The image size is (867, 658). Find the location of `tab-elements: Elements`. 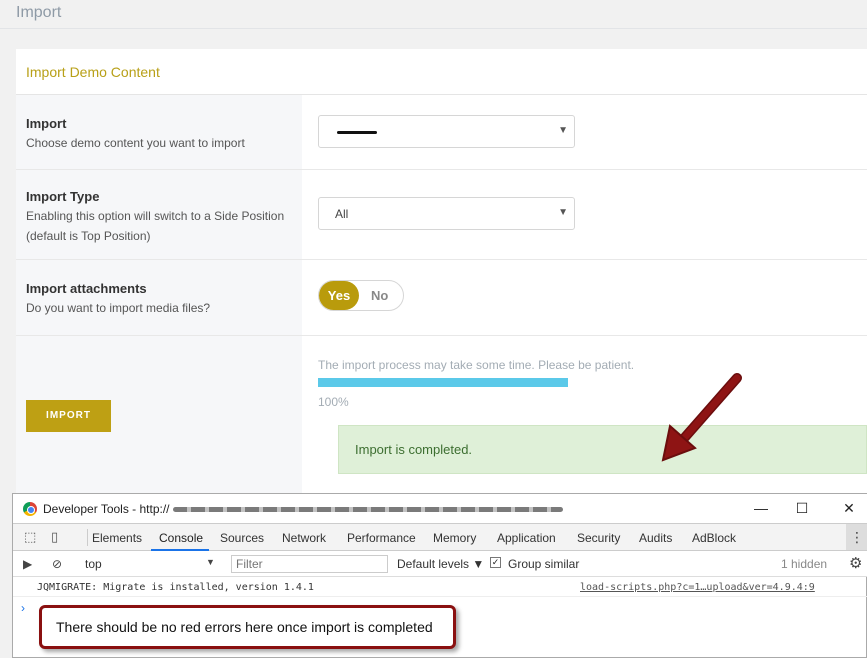

tab-elements: Elements is located at coordinates (117, 538).